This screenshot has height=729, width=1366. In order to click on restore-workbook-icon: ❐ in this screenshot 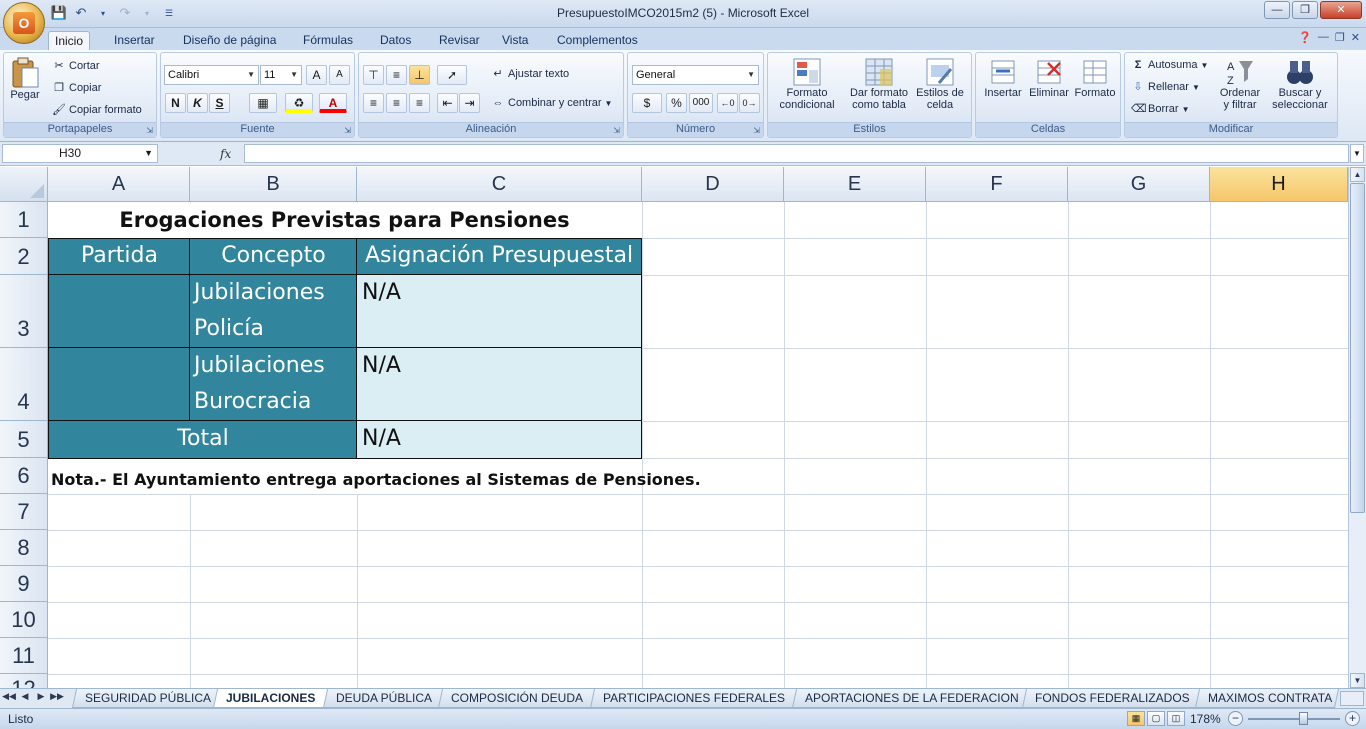, I will do `click(1340, 37)`.